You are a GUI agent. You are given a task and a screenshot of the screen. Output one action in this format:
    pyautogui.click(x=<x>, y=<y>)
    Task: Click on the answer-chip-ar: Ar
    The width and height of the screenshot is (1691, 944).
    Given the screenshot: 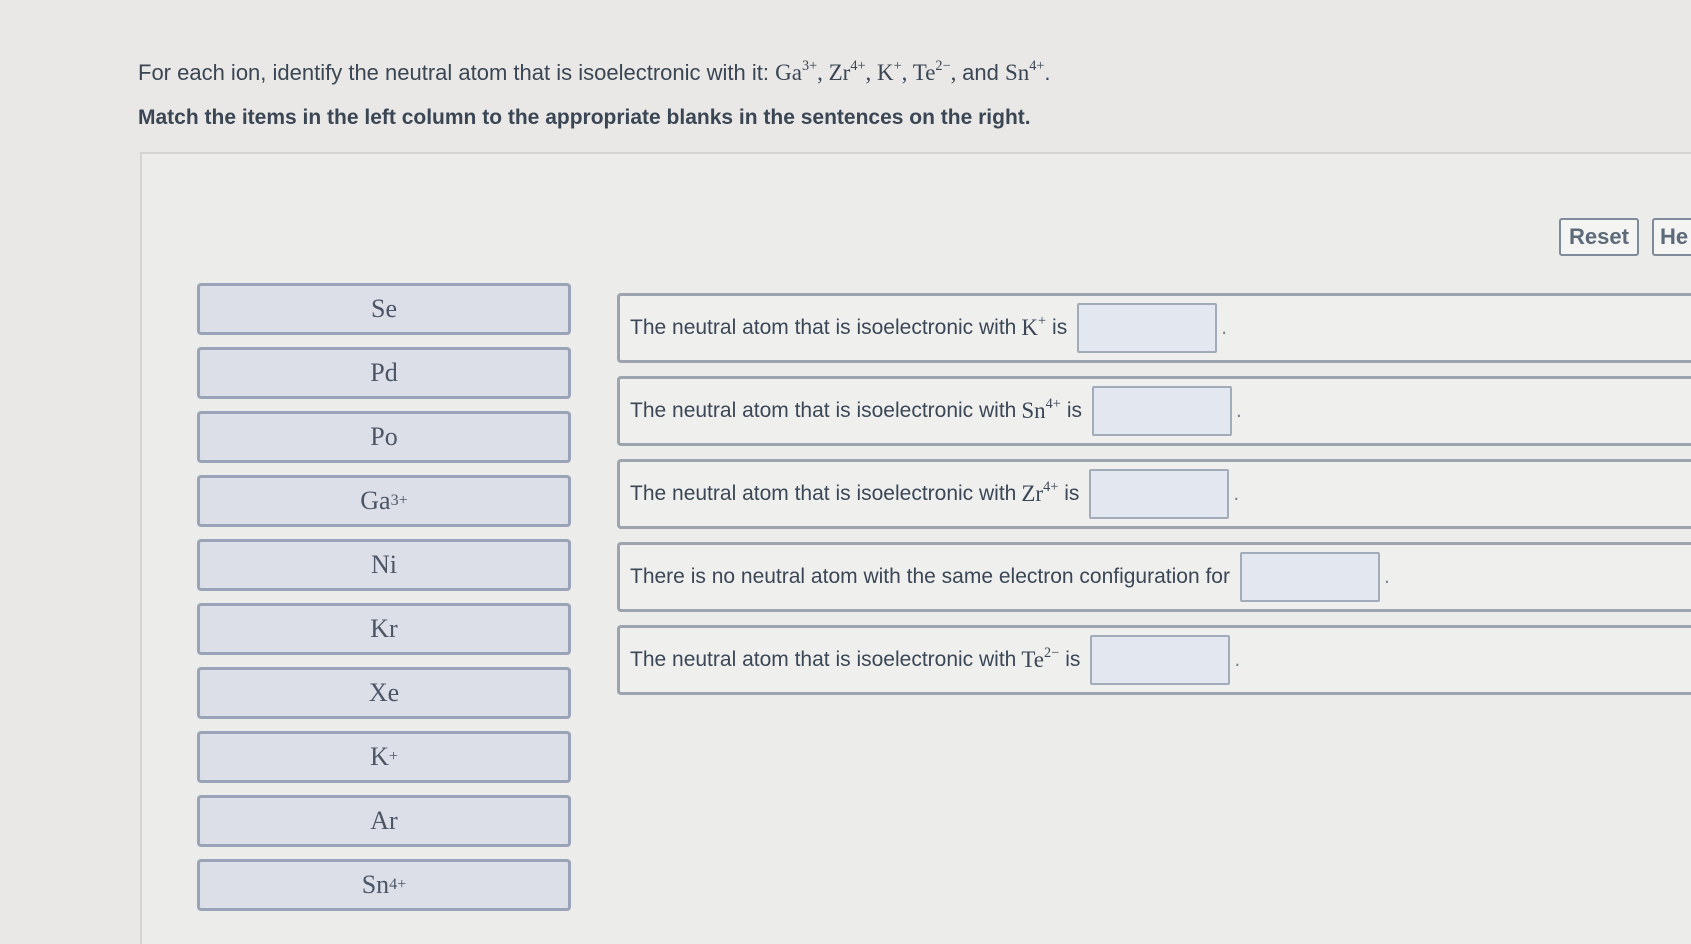 What is the action you would take?
    pyautogui.click(x=384, y=821)
    